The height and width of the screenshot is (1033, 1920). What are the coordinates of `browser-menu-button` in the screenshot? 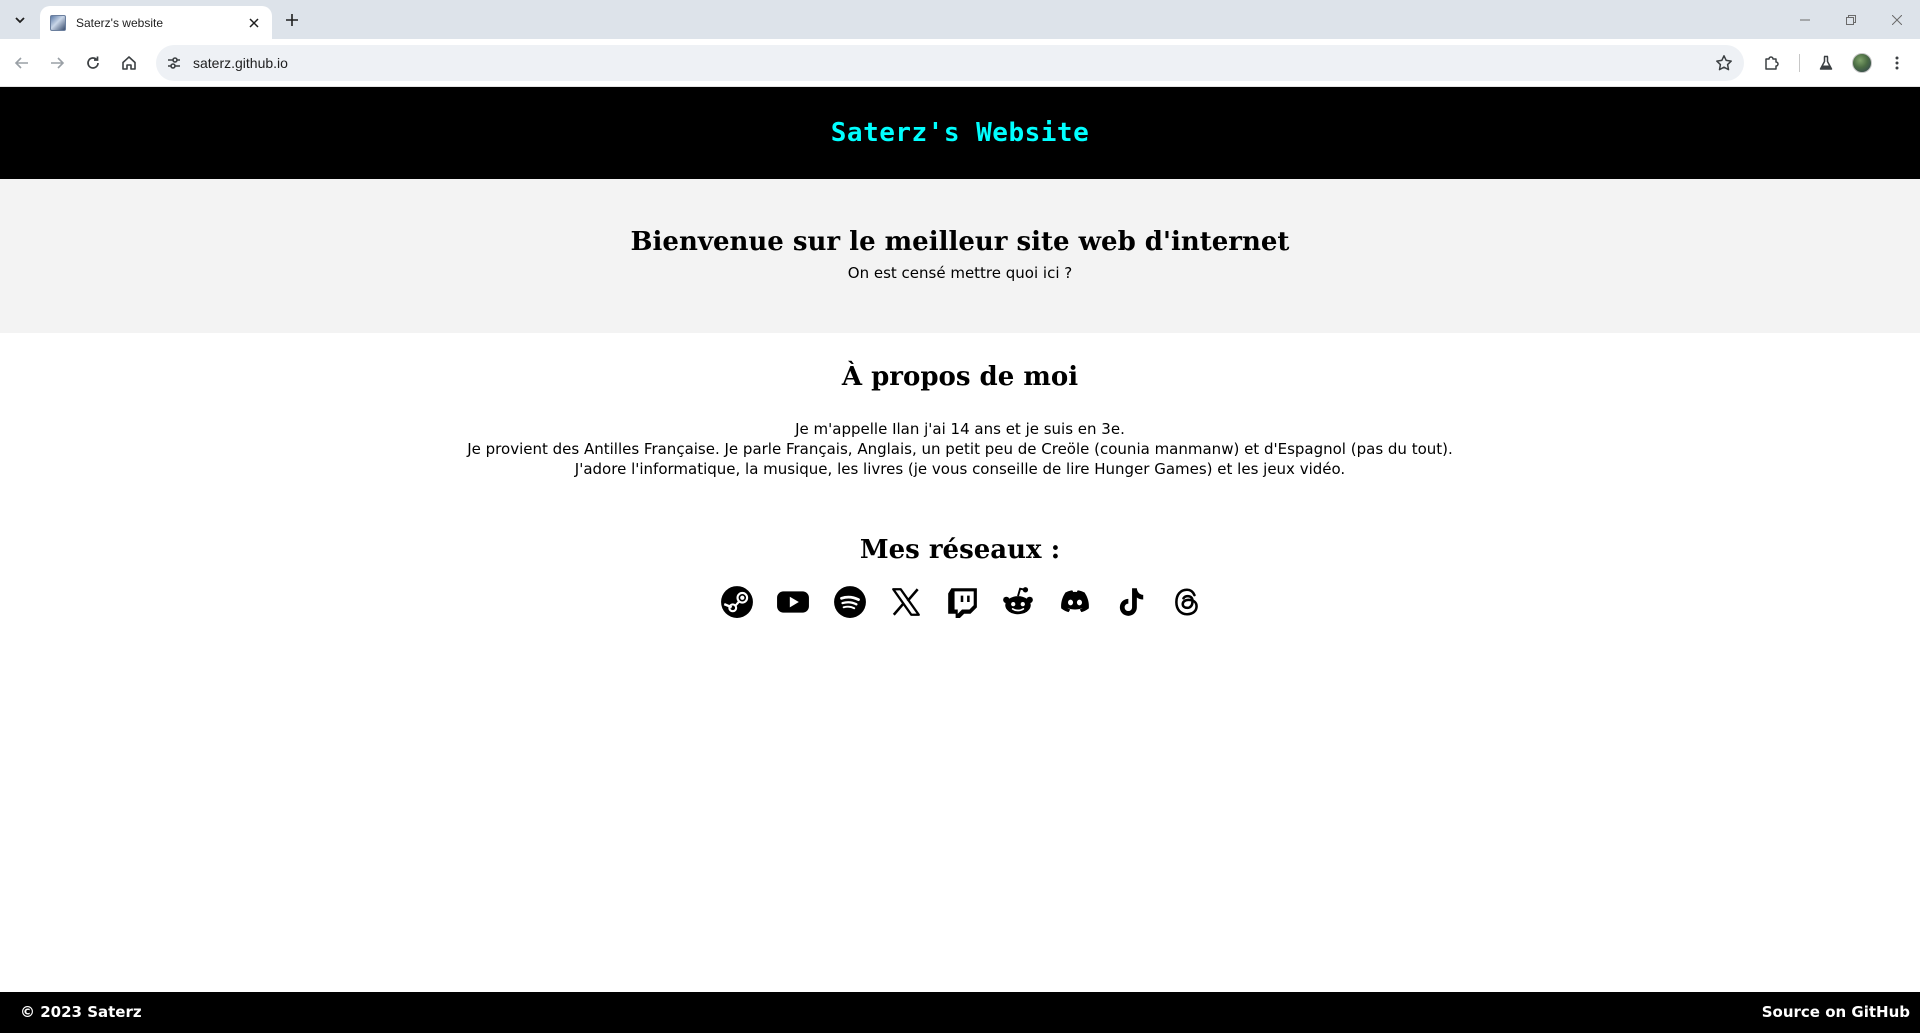 It's located at (1897, 63).